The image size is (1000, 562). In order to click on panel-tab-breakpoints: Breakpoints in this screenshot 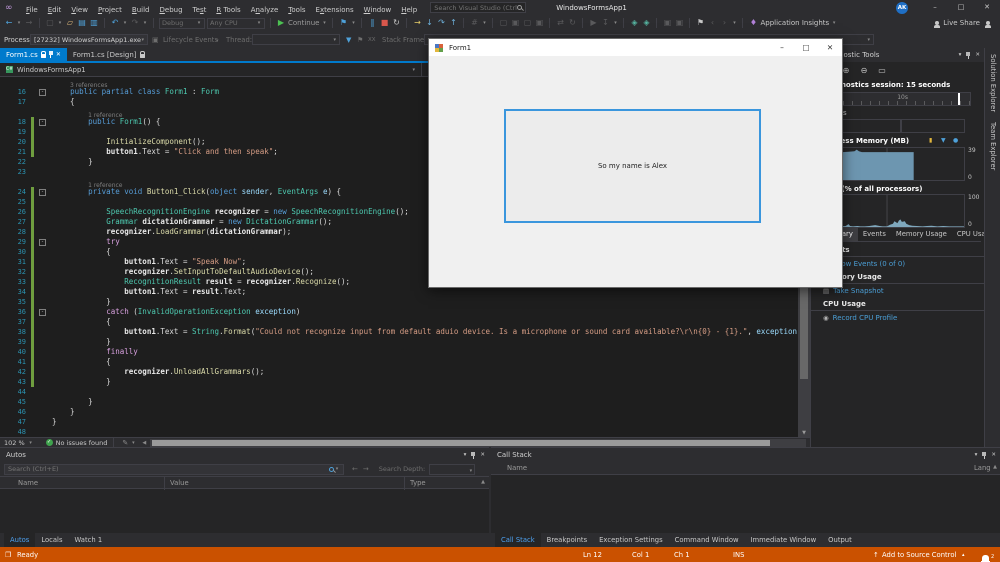, I will do `click(567, 540)`.